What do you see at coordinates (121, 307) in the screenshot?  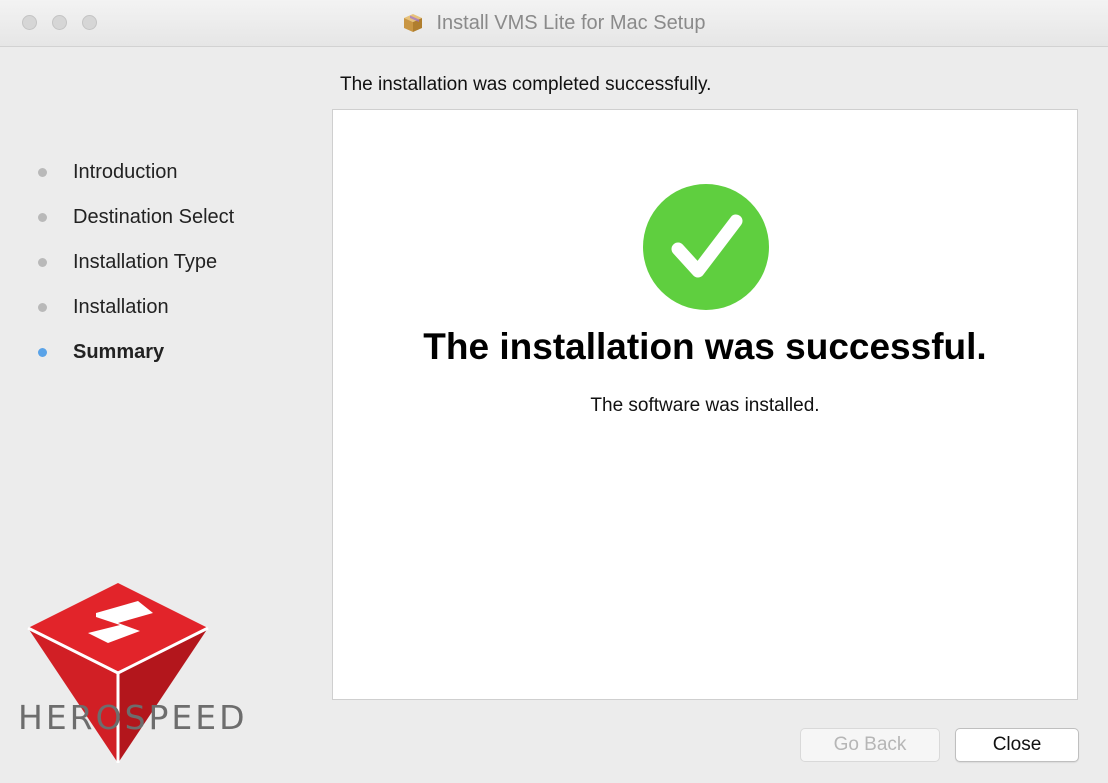 I see `step-label: Installation` at bounding box center [121, 307].